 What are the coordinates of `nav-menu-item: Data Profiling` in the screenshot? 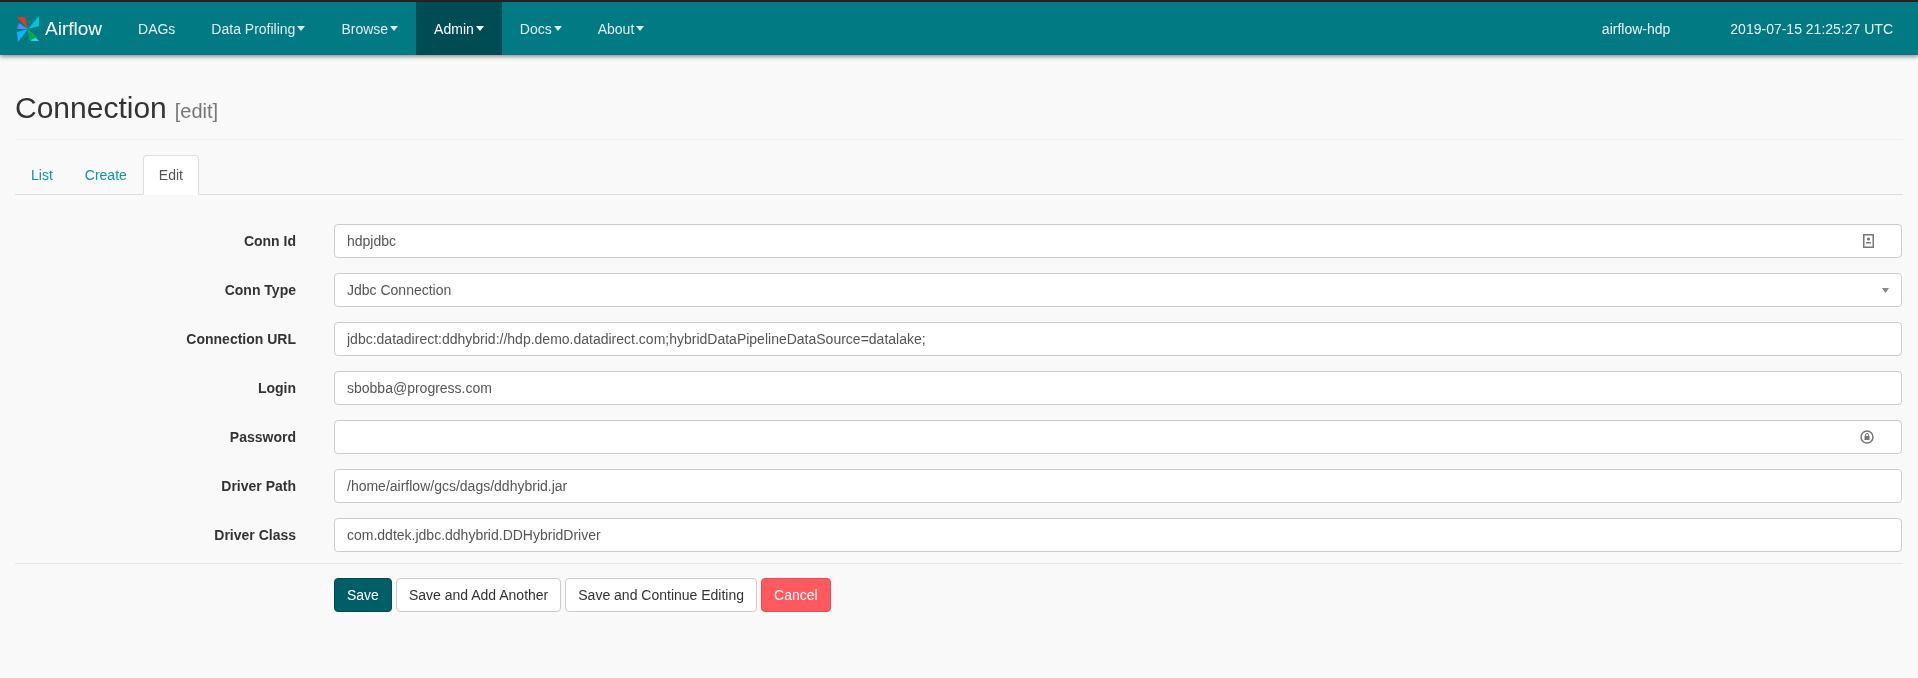 It's located at (258, 28).